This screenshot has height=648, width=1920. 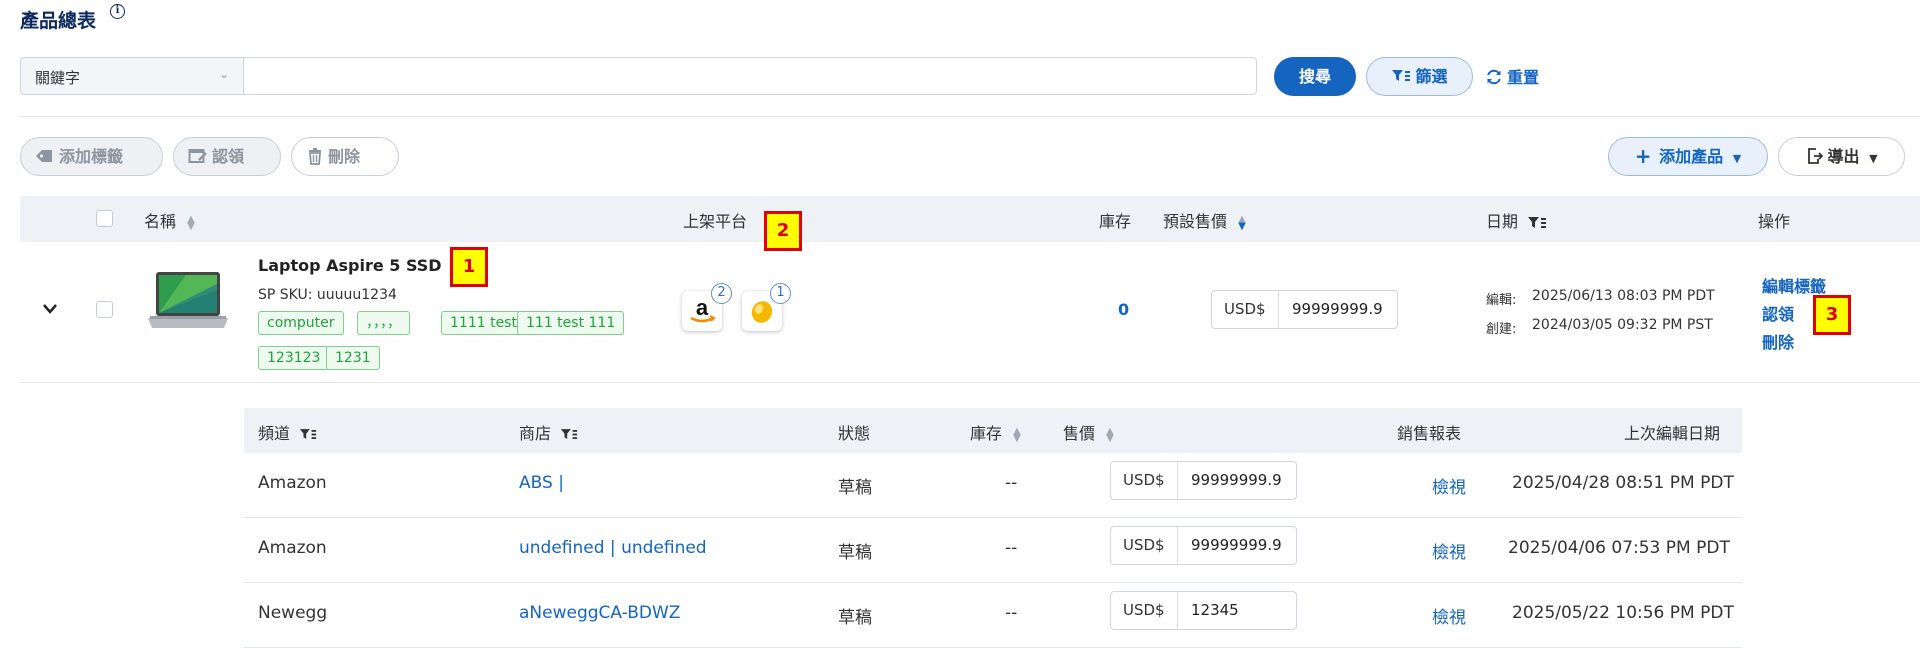 What do you see at coordinates (1794, 285) in the screenshot?
I see `edit-tags-link: 編輯標籤` at bounding box center [1794, 285].